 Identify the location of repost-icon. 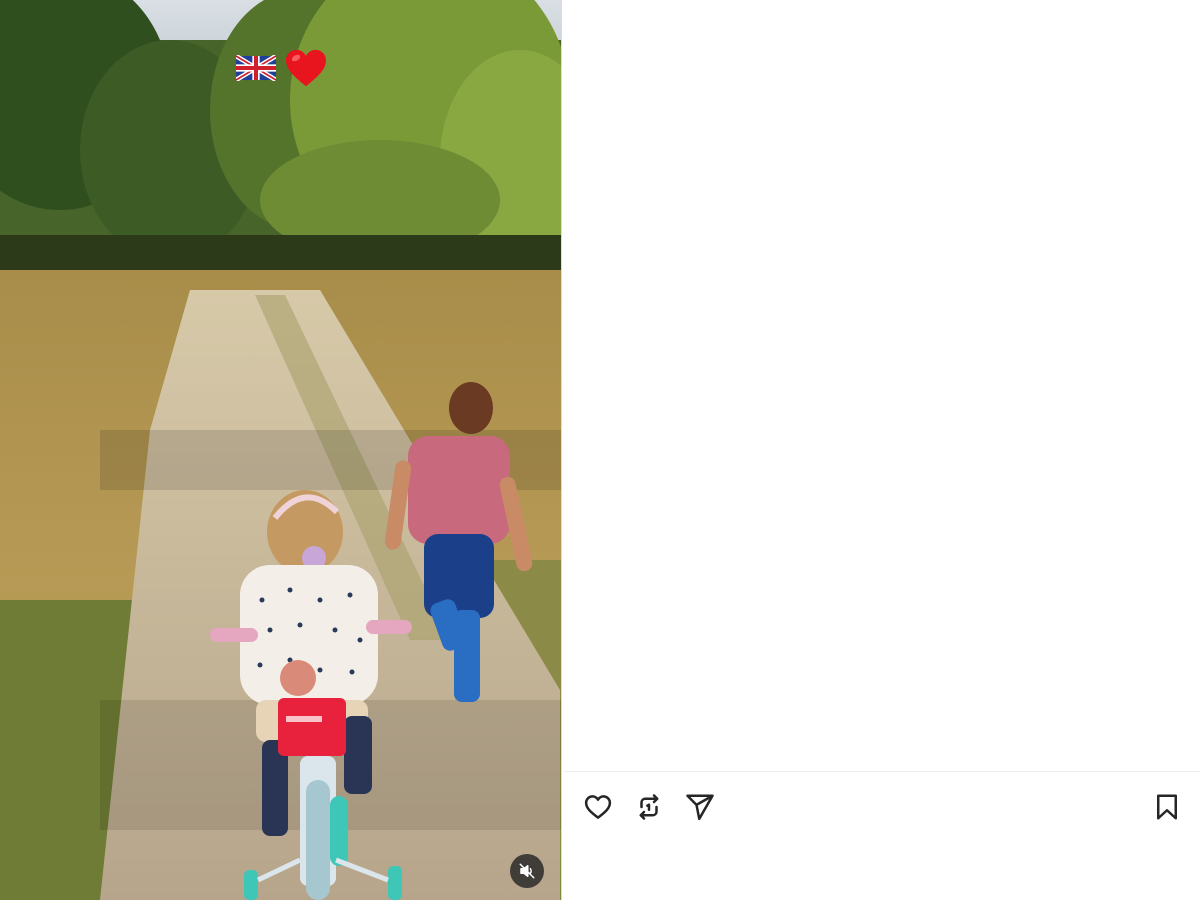
(649, 807).